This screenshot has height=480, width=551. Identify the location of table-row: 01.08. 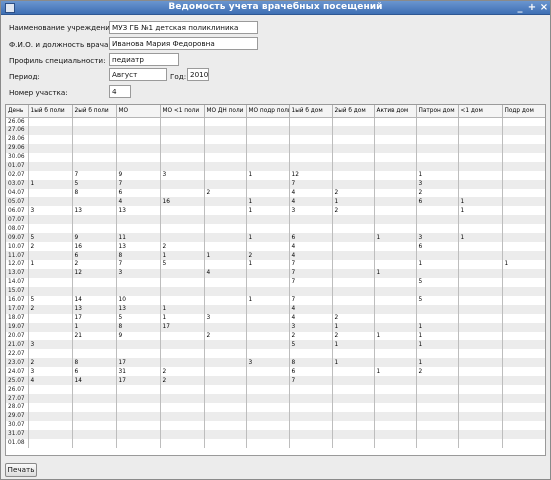
(275, 443).